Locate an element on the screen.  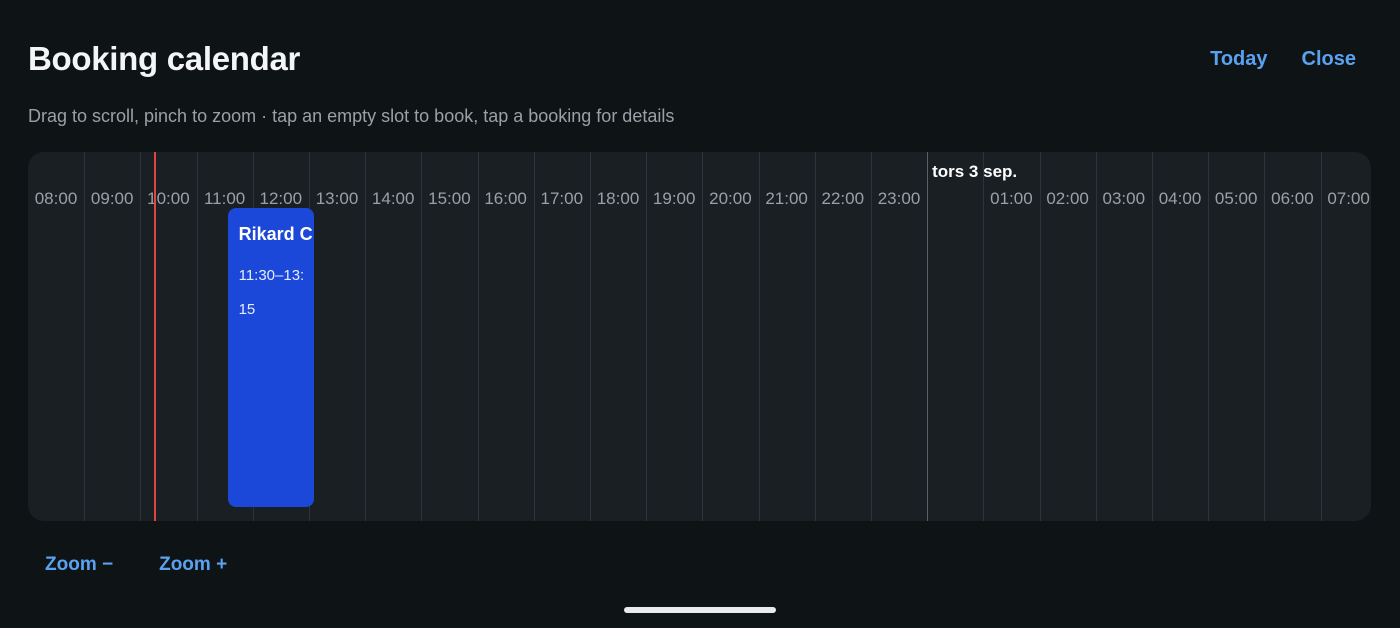
zoom-out-button: Zoom − is located at coordinates (79, 565).